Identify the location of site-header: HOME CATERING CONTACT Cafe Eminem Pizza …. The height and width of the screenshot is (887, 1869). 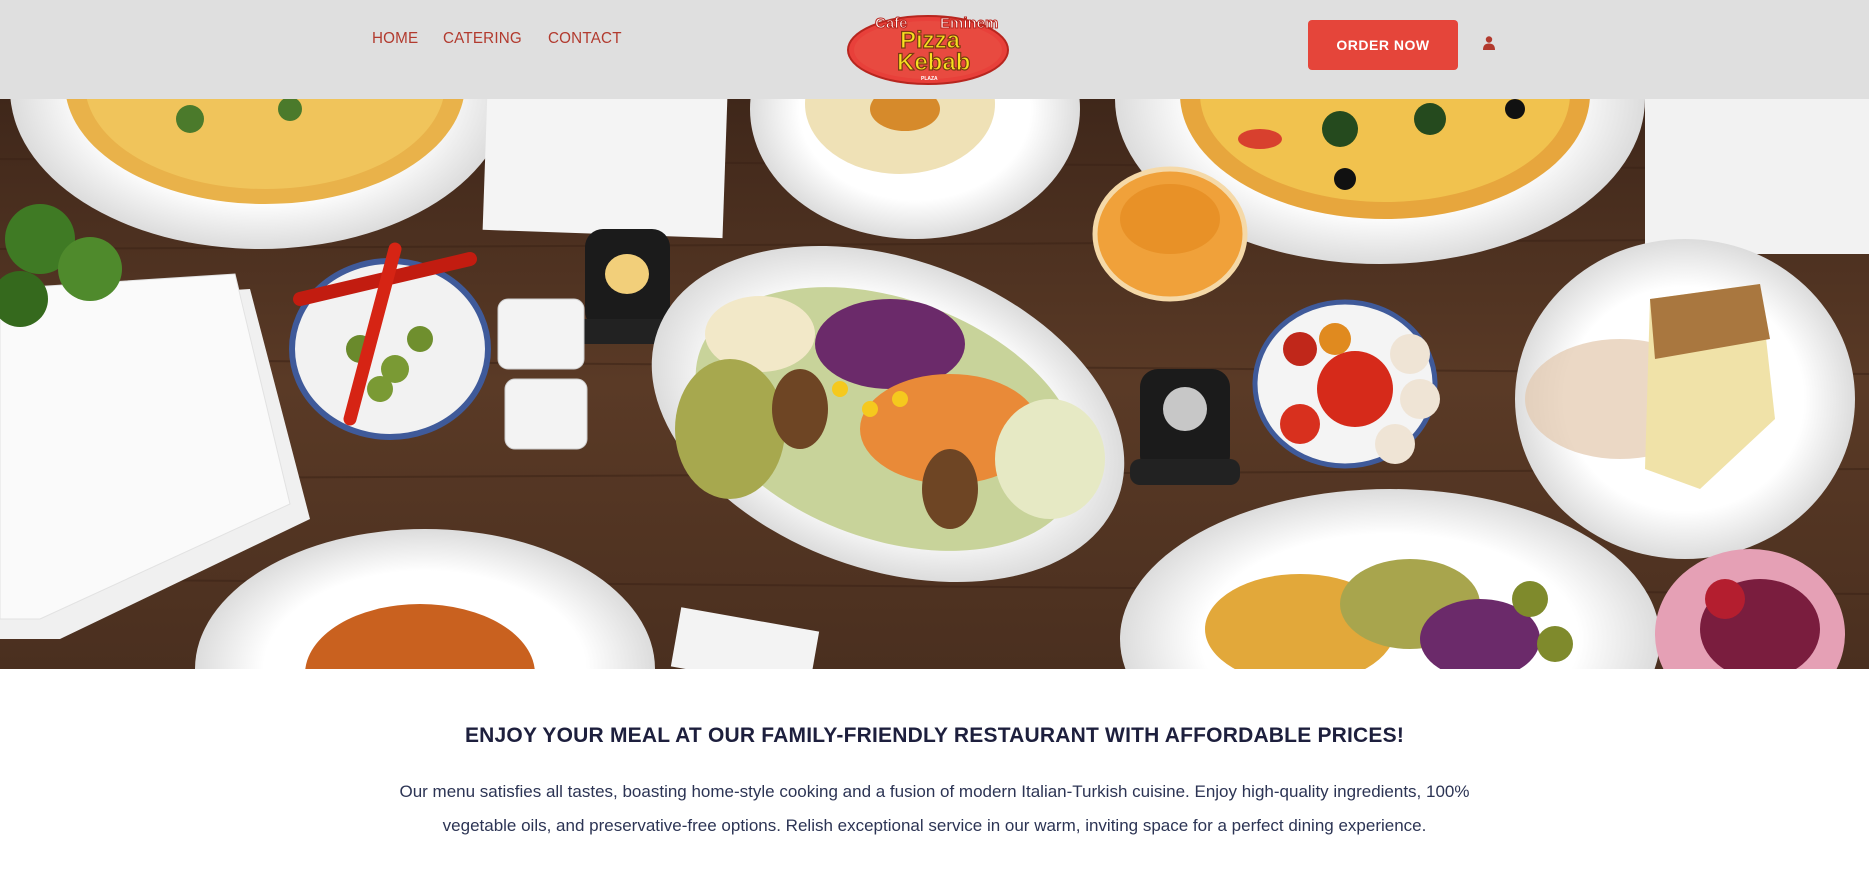
(934, 49).